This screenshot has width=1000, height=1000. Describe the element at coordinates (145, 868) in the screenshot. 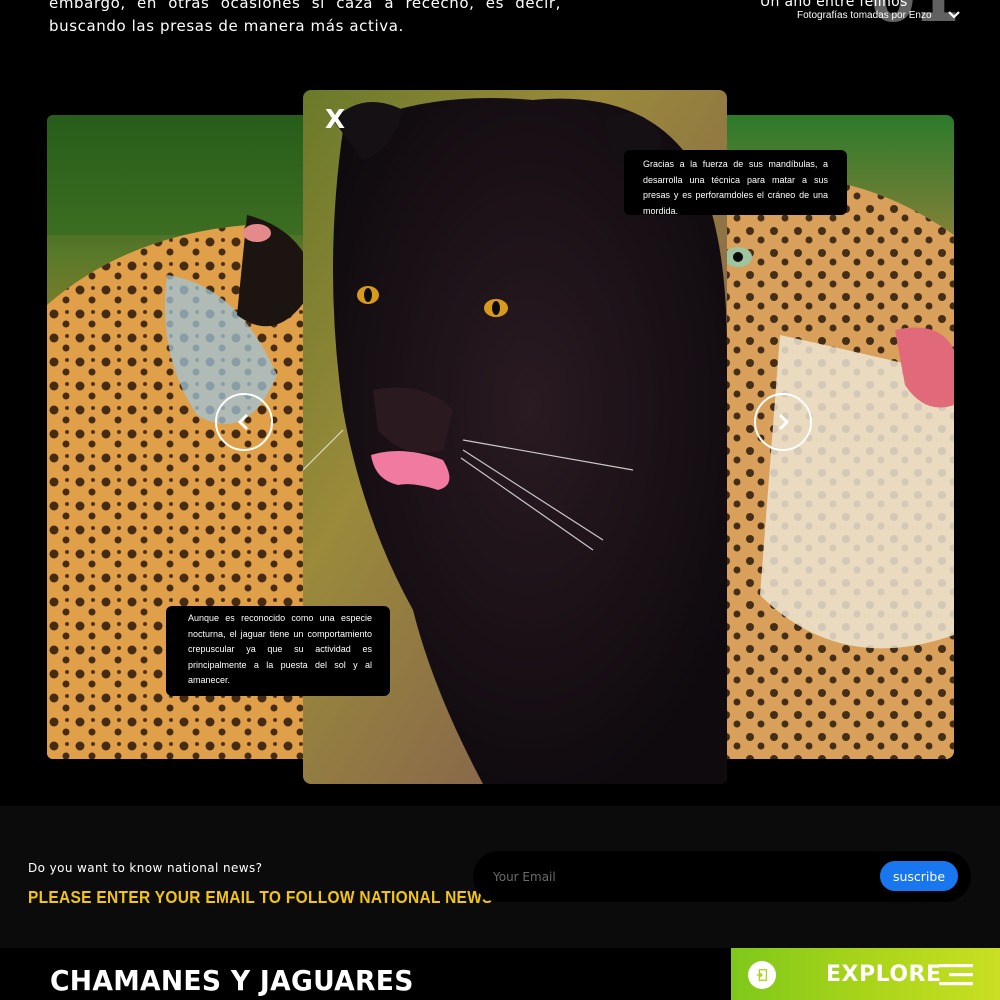

I see `newsletter-question: Do you want to know national news?` at that location.